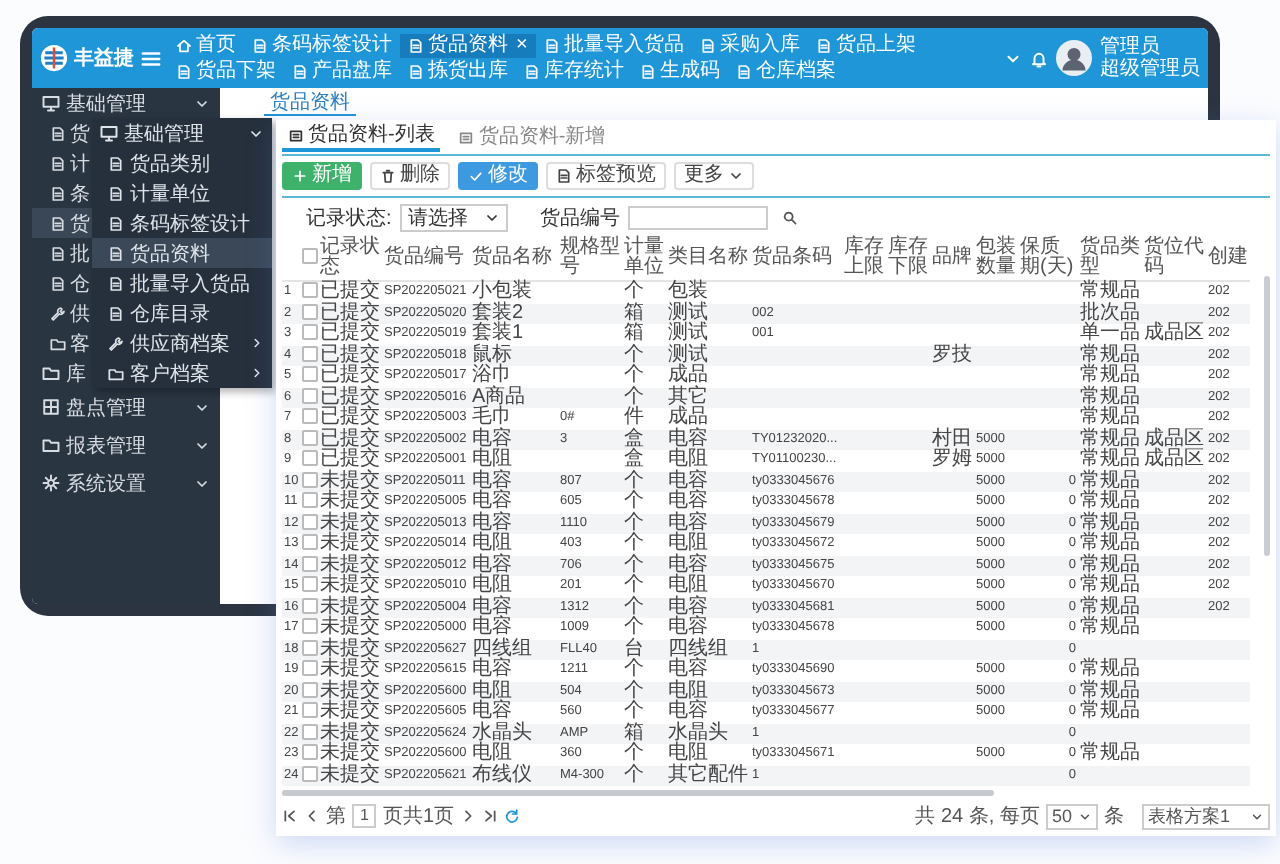 The width and height of the screenshot is (1280, 864). I want to click on table-cell: 鼠标, so click(492, 354).